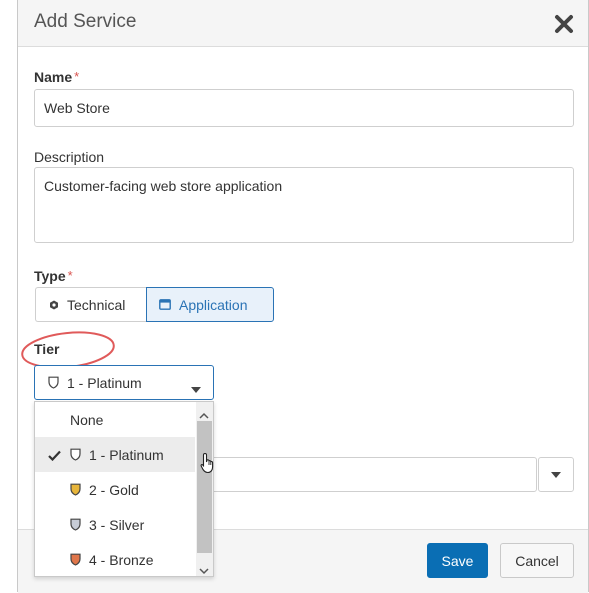 This screenshot has width=589, height=593. Describe the element at coordinates (304, 108) in the screenshot. I see `name-input: Web Store` at that location.